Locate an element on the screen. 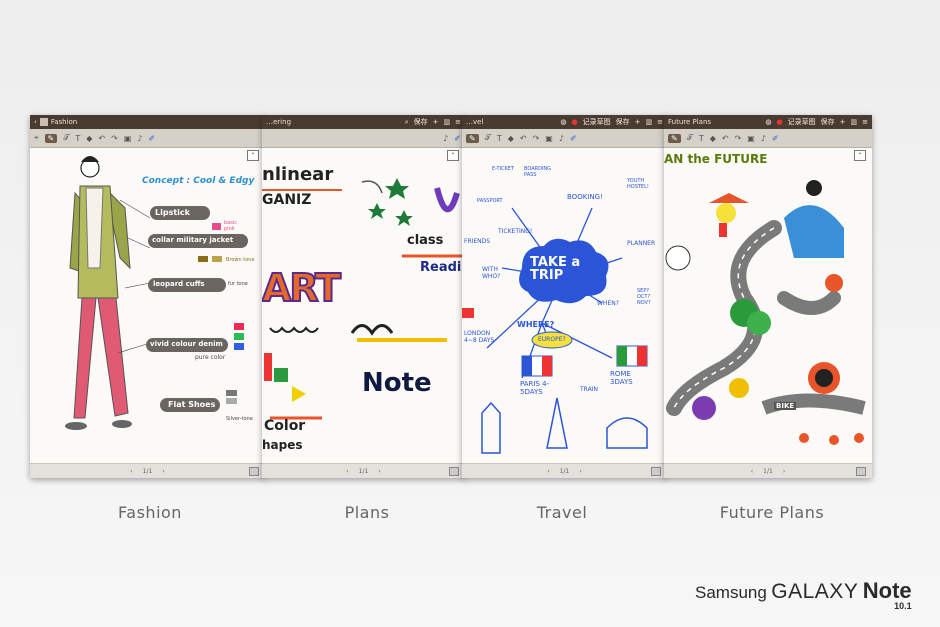 This screenshot has height=627, width=940. side-note: basic pink is located at coordinates (230, 226).